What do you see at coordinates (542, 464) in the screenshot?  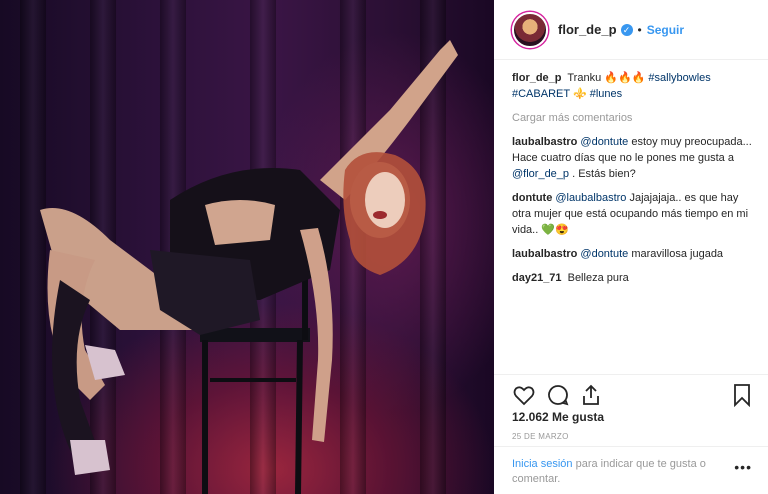 I see `login-link: Inicia sesión` at bounding box center [542, 464].